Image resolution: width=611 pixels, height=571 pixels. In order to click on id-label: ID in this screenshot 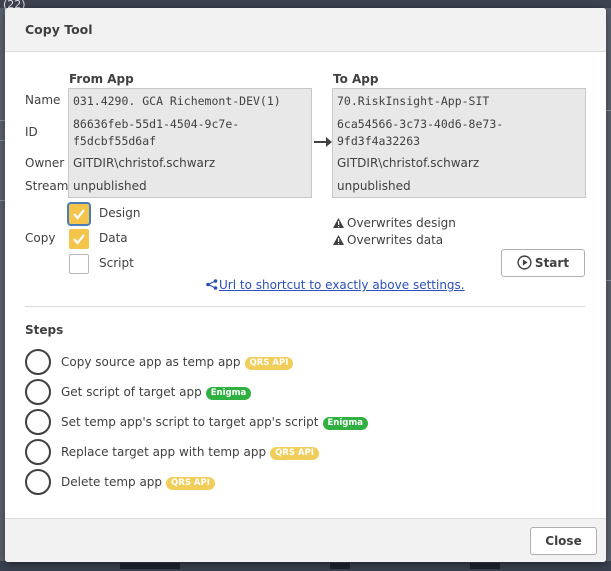, I will do `click(31, 132)`.